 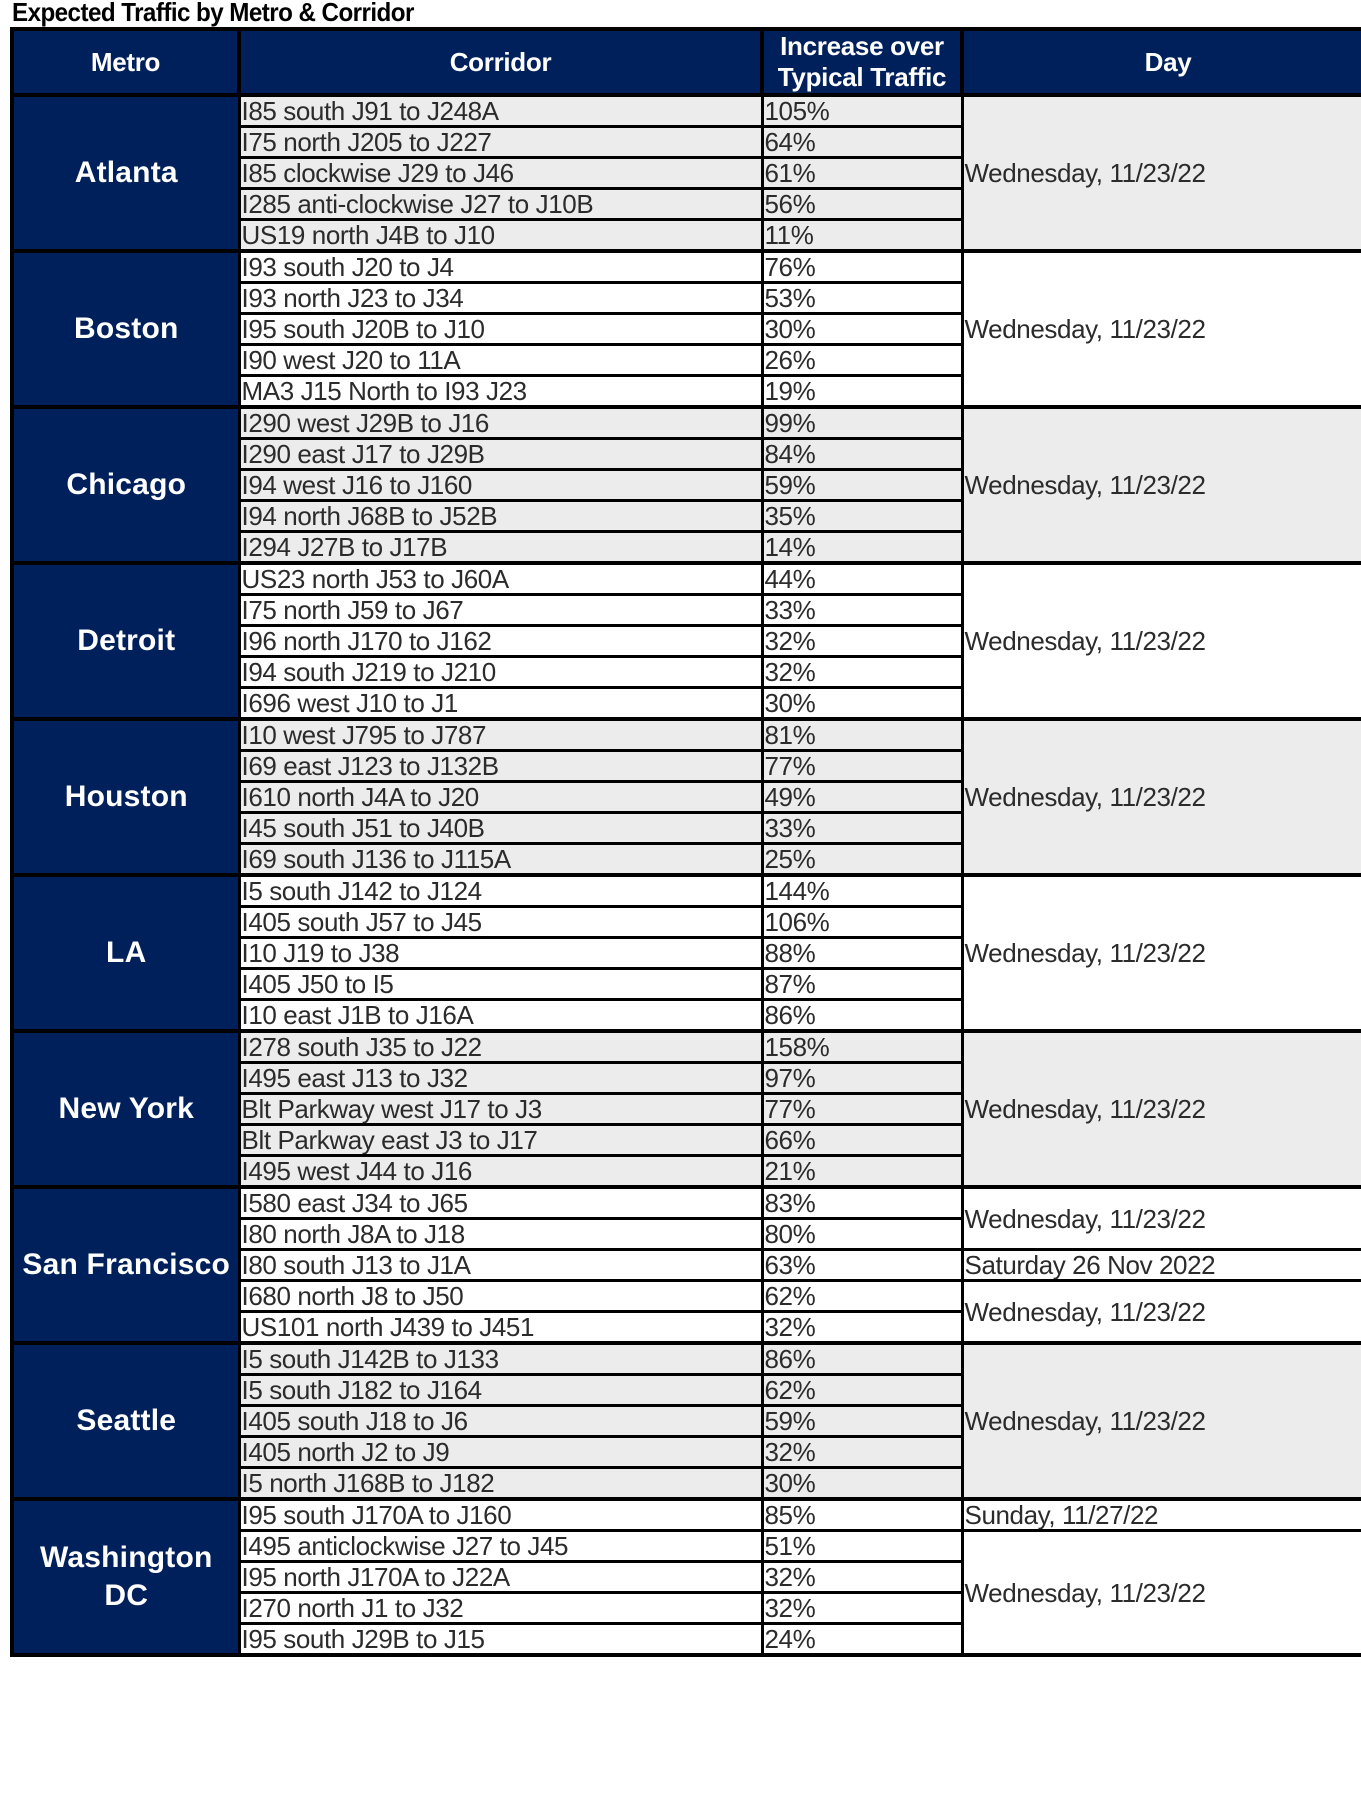 What do you see at coordinates (500, 797) in the screenshot?
I see `corridor-cell: I610 north J4A to J20` at bounding box center [500, 797].